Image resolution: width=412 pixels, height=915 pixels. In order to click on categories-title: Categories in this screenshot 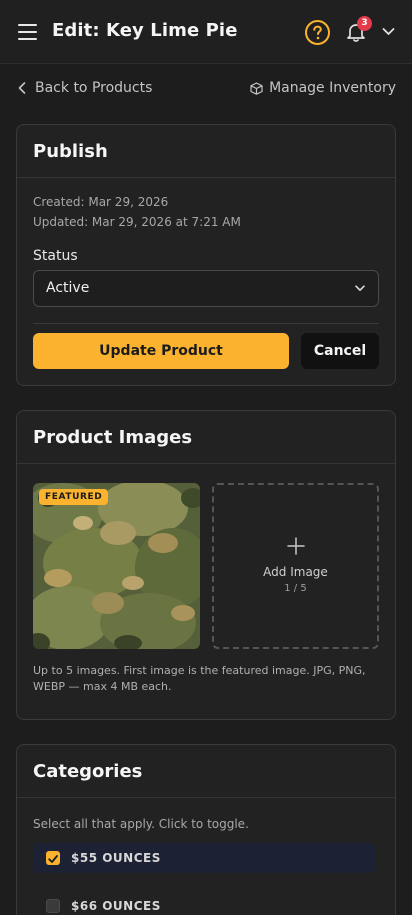, I will do `click(88, 771)`.